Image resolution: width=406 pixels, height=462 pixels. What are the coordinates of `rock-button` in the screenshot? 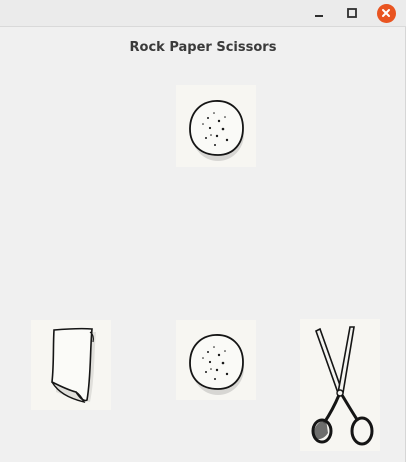 It's located at (216, 360).